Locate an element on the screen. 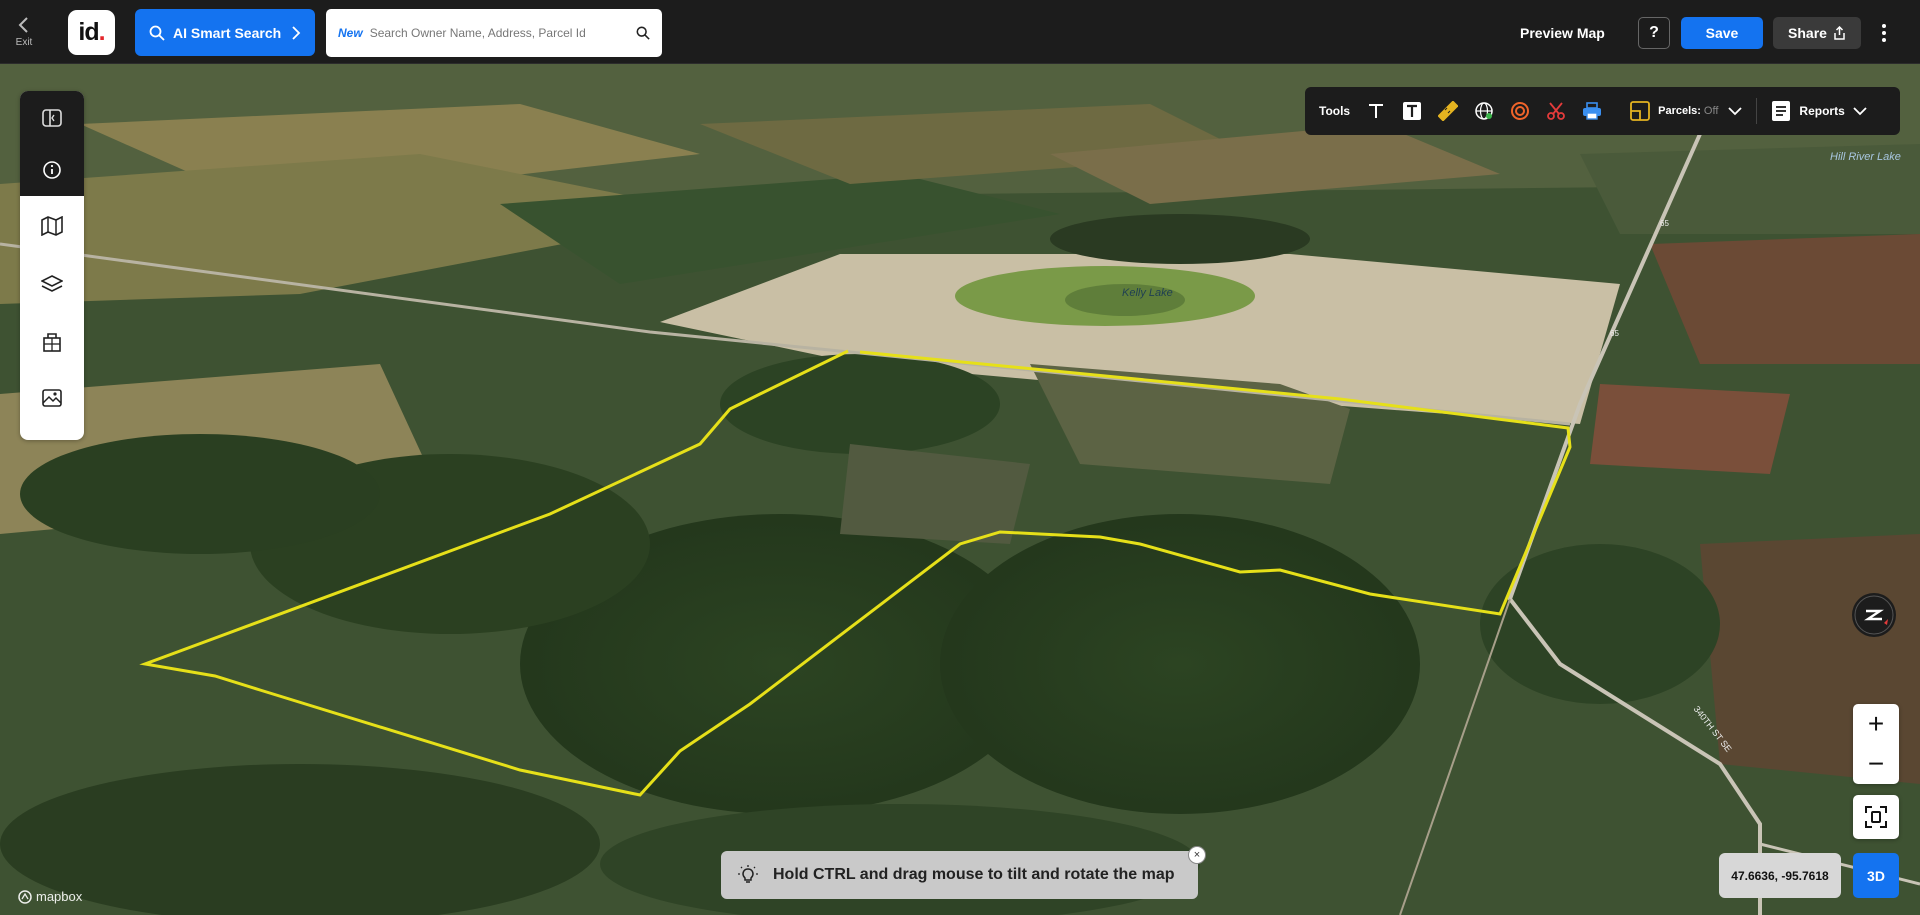 The height and width of the screenshot is (915, 1920). reports-icon is located at coordinates (1781, 111).